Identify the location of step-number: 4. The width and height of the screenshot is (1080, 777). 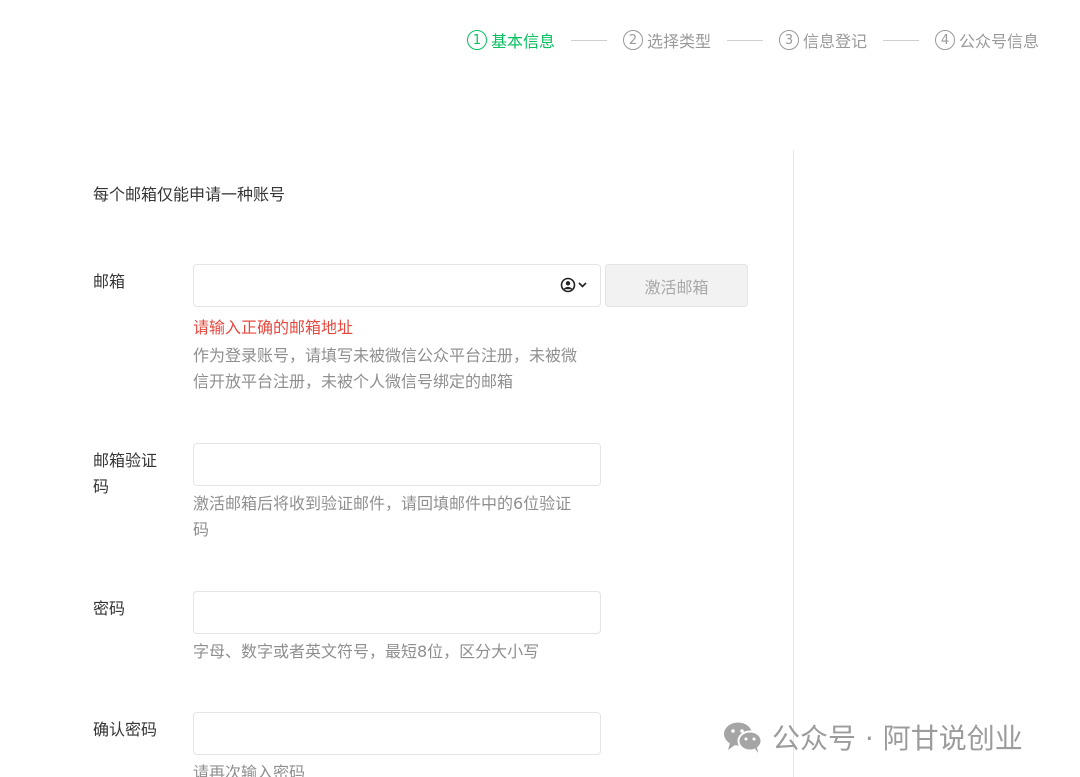
(945, 40).